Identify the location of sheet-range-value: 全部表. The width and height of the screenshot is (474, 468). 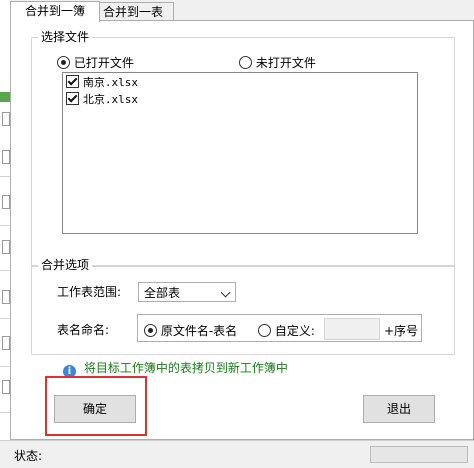
(162, 293).